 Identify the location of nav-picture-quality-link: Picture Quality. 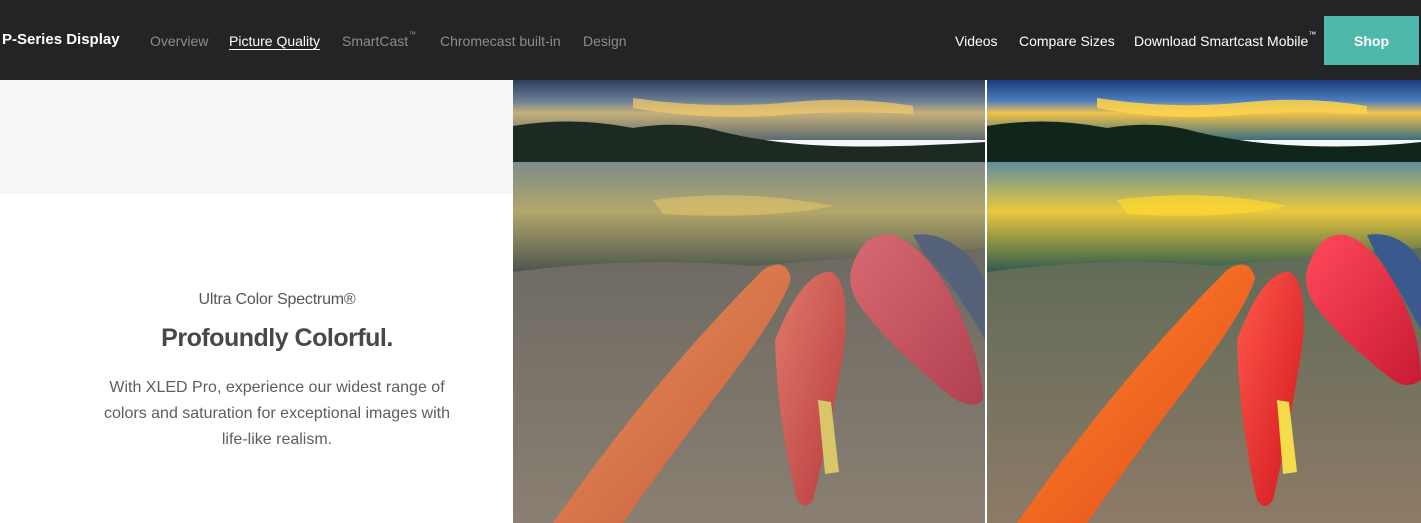
(274, 41).